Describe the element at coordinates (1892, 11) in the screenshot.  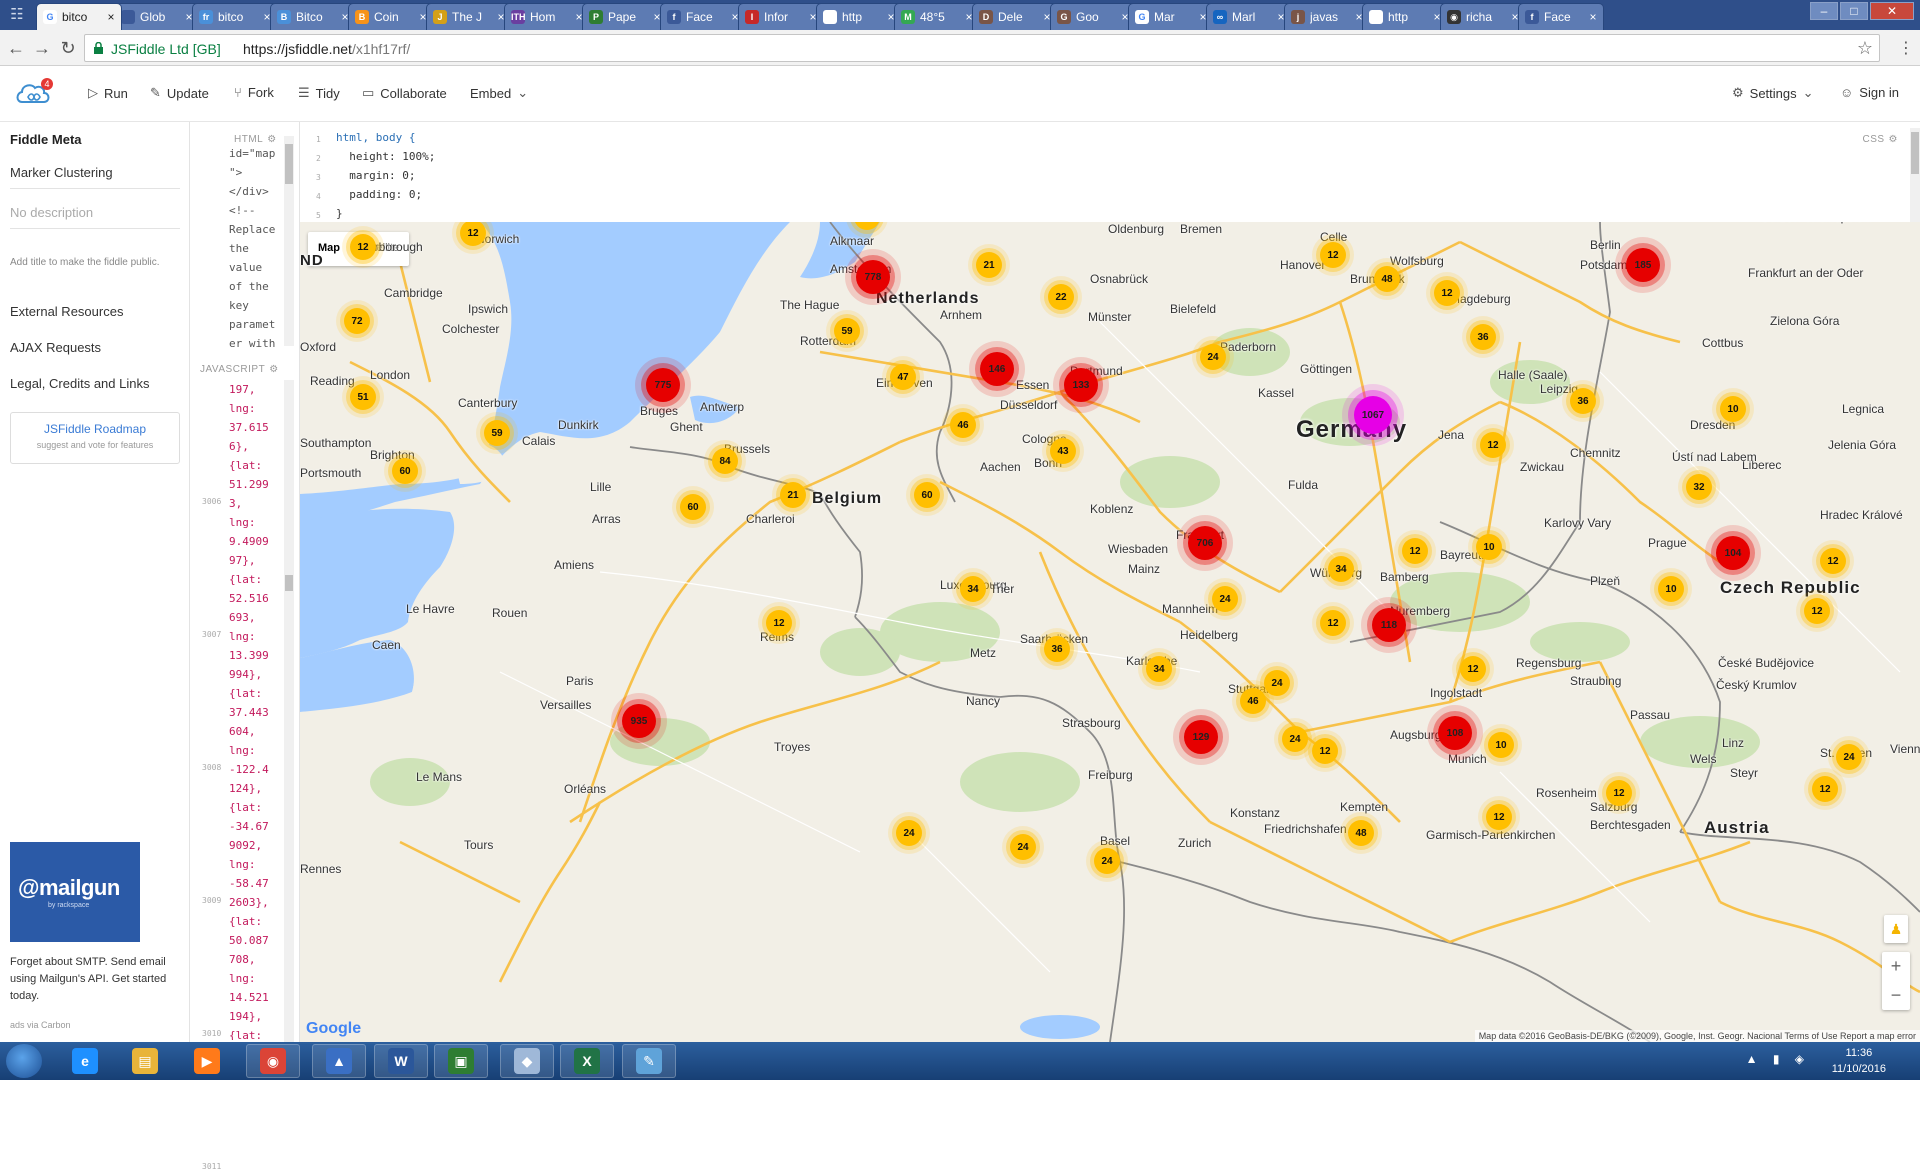
I see `close-window-icon: ✕` at that location.